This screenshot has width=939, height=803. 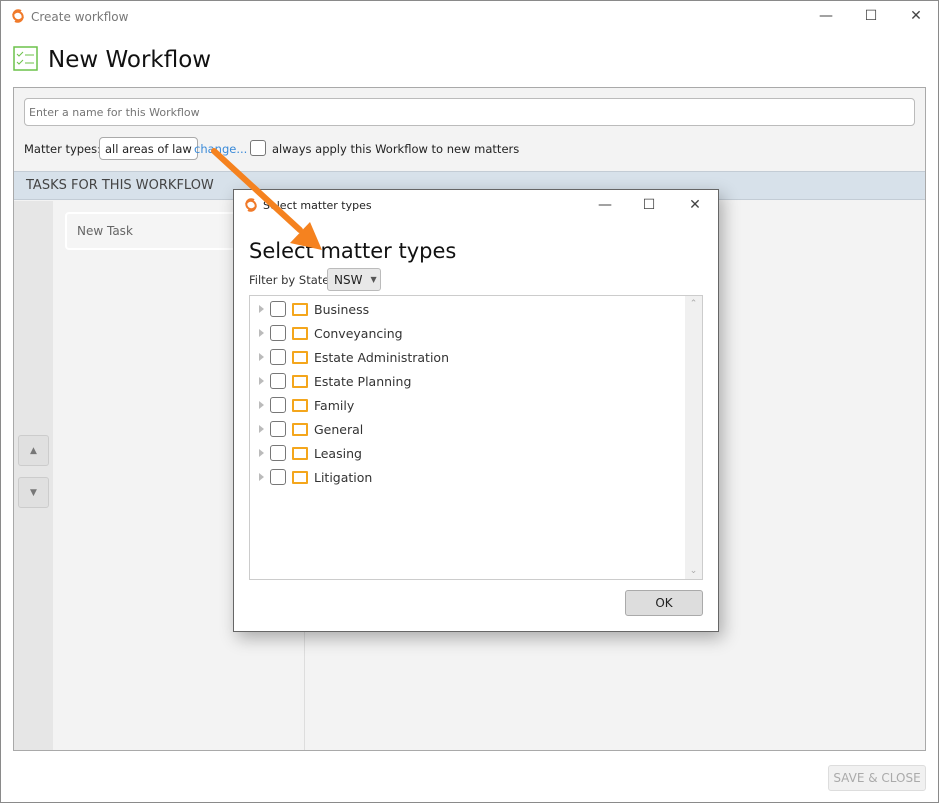 What do you see at coordinates (664, 603) in the screenshot?
I see `ok-button: OK` at bounding box center [664, 603].